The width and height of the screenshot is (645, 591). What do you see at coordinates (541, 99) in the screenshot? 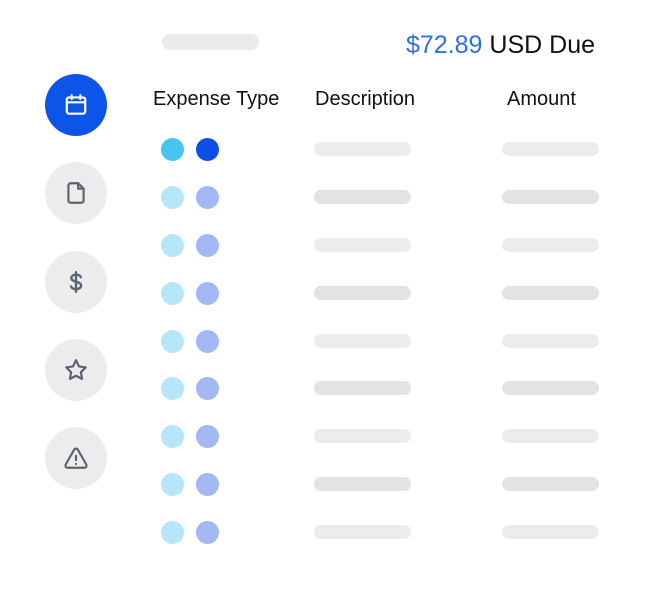
I see `column-header-amount: Amount` at bounding box center [541, 99].